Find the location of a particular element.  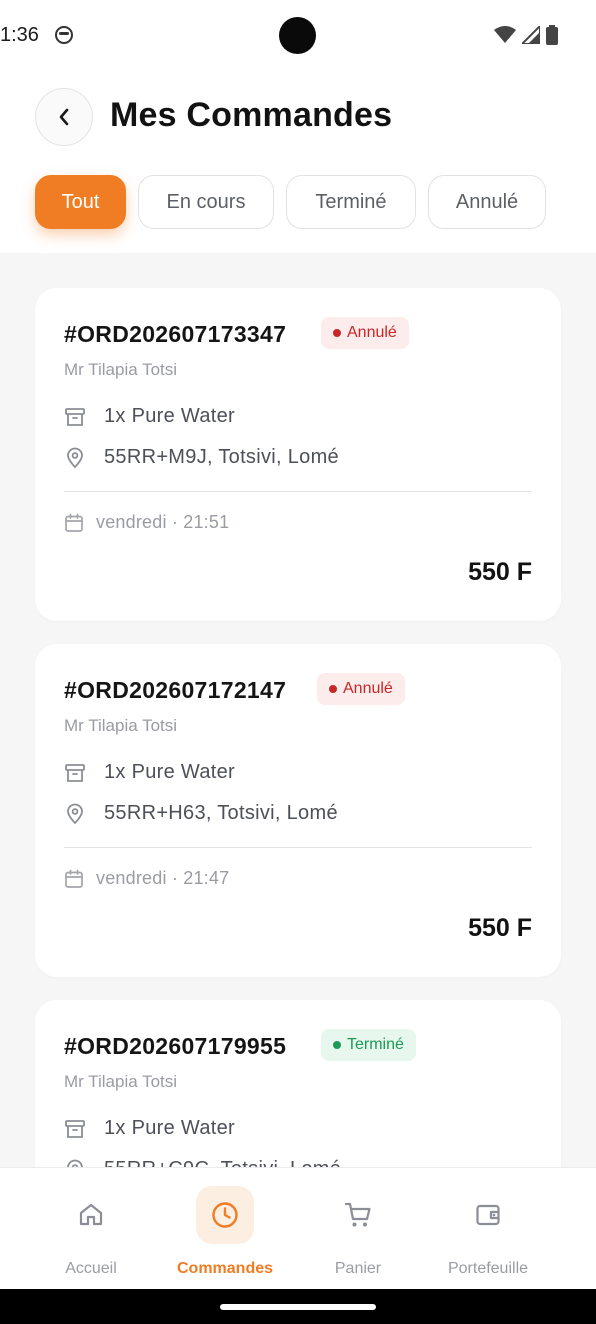

status-badge: Terminé is located at coordinates (368, 1045).